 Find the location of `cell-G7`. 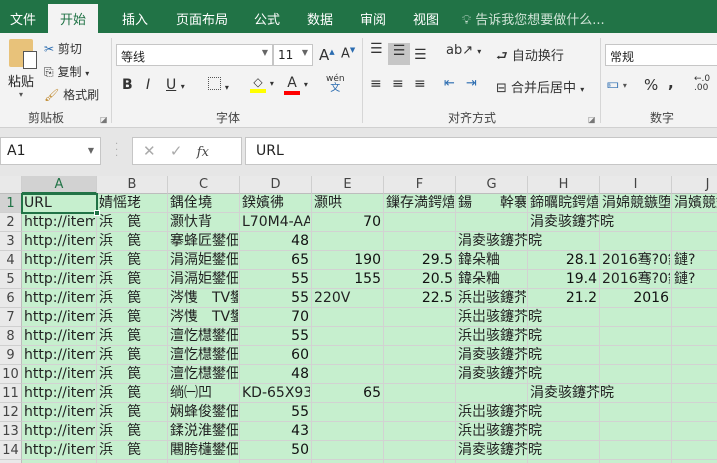

cell-G7 is located at coordinates (492, 317).